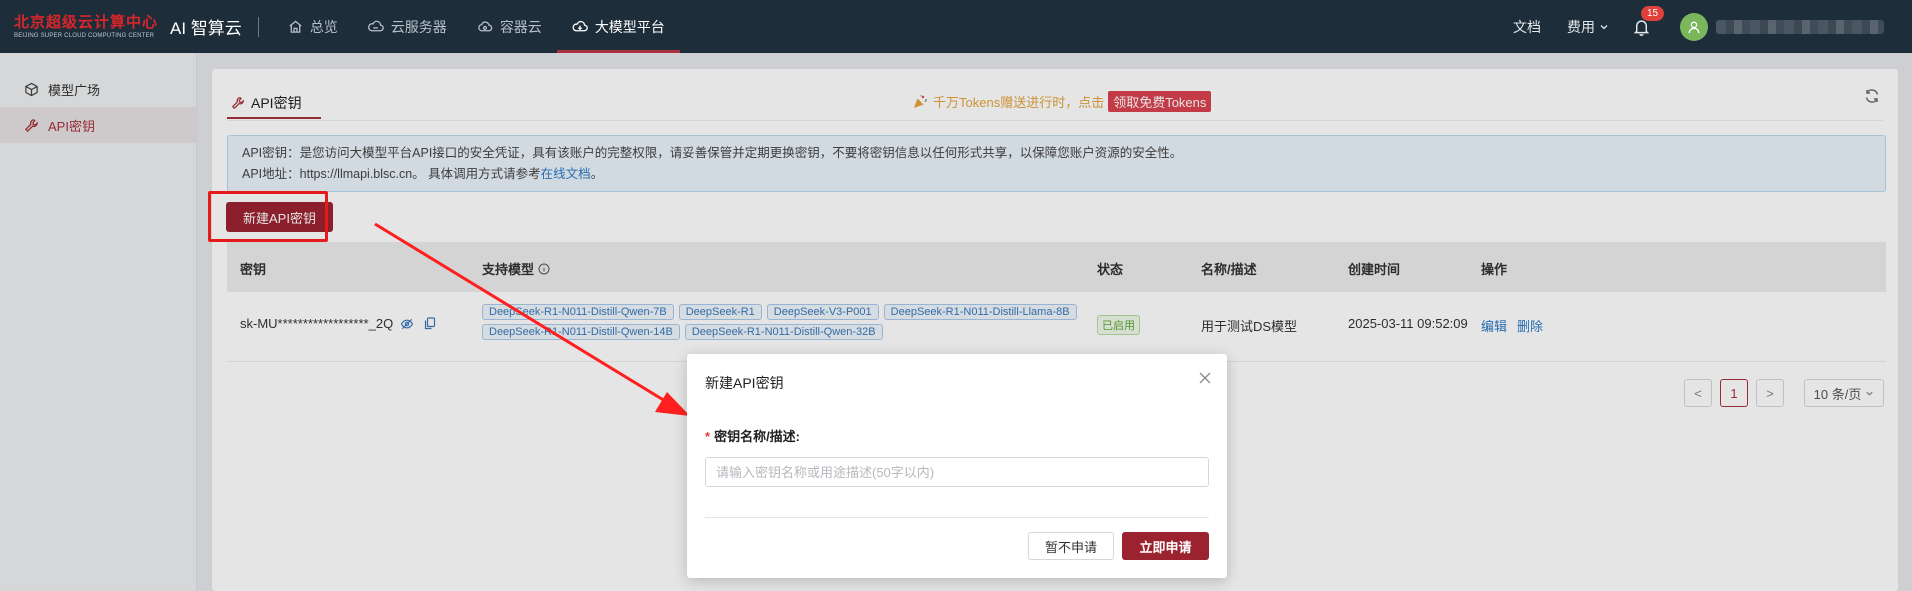  I want to click on key-name-label-text: 密钥名称/描述:, so click(757, 436).